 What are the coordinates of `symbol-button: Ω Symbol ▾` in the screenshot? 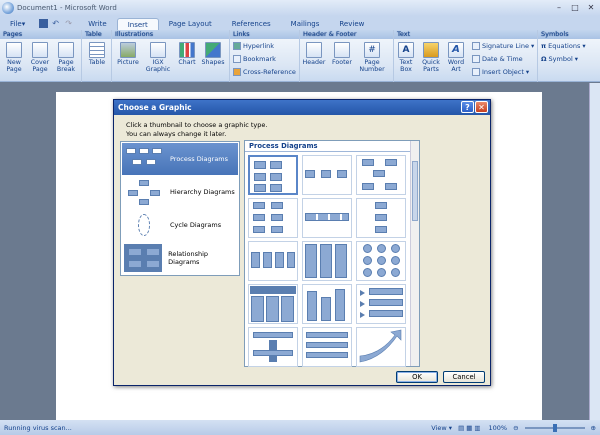 It's located at (559, 59).